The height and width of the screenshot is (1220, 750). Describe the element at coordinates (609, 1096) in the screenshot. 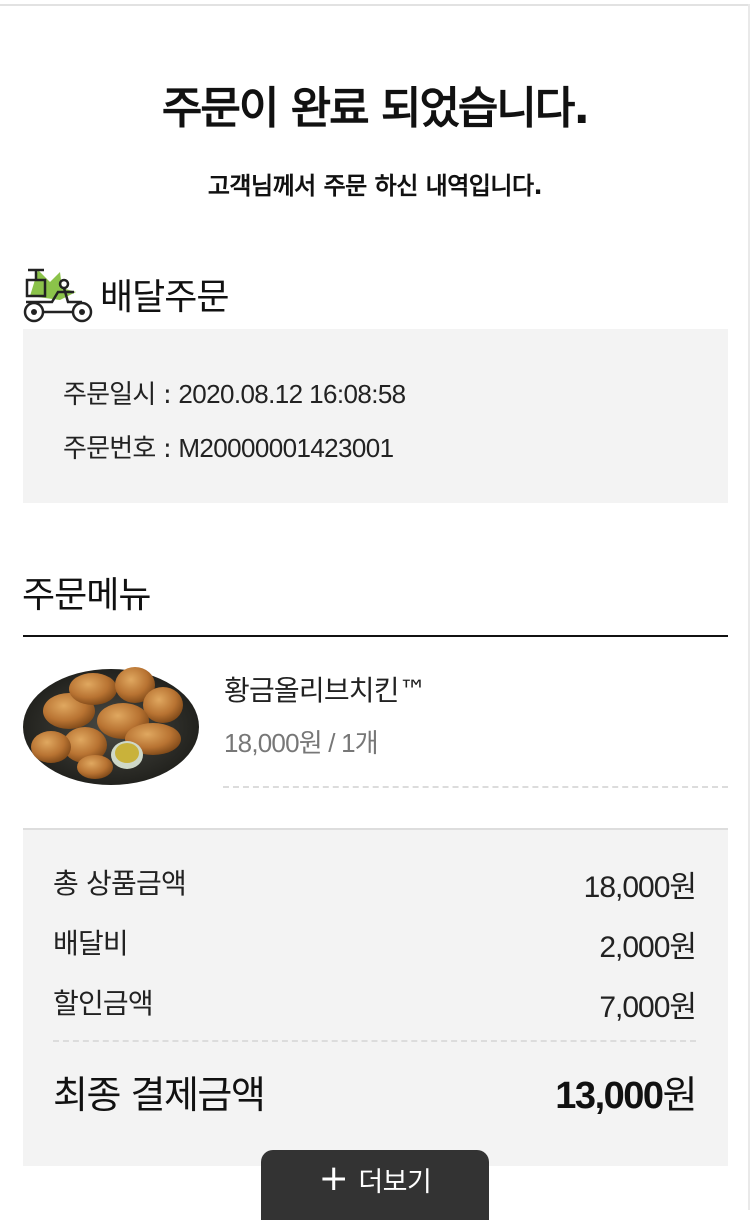

I see `final-amount-number: 13,000` at that location.